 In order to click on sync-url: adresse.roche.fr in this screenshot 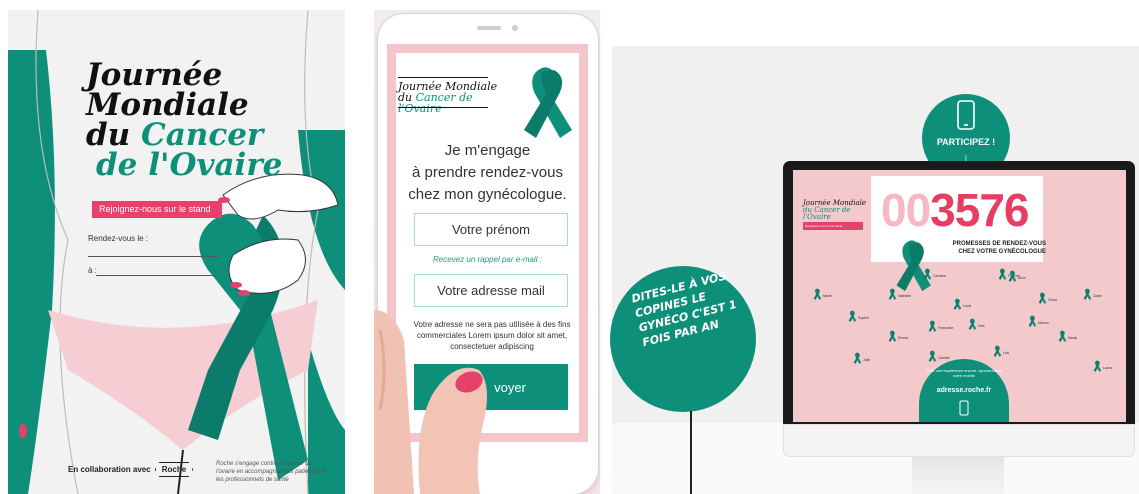, I will do `click(964, 390)`.